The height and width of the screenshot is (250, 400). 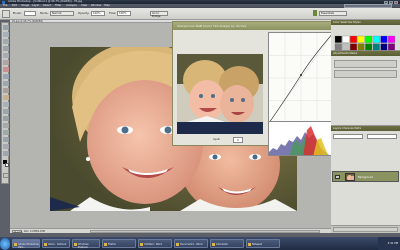 I want to click on adjustments-panel, so click(x=365, y=91).